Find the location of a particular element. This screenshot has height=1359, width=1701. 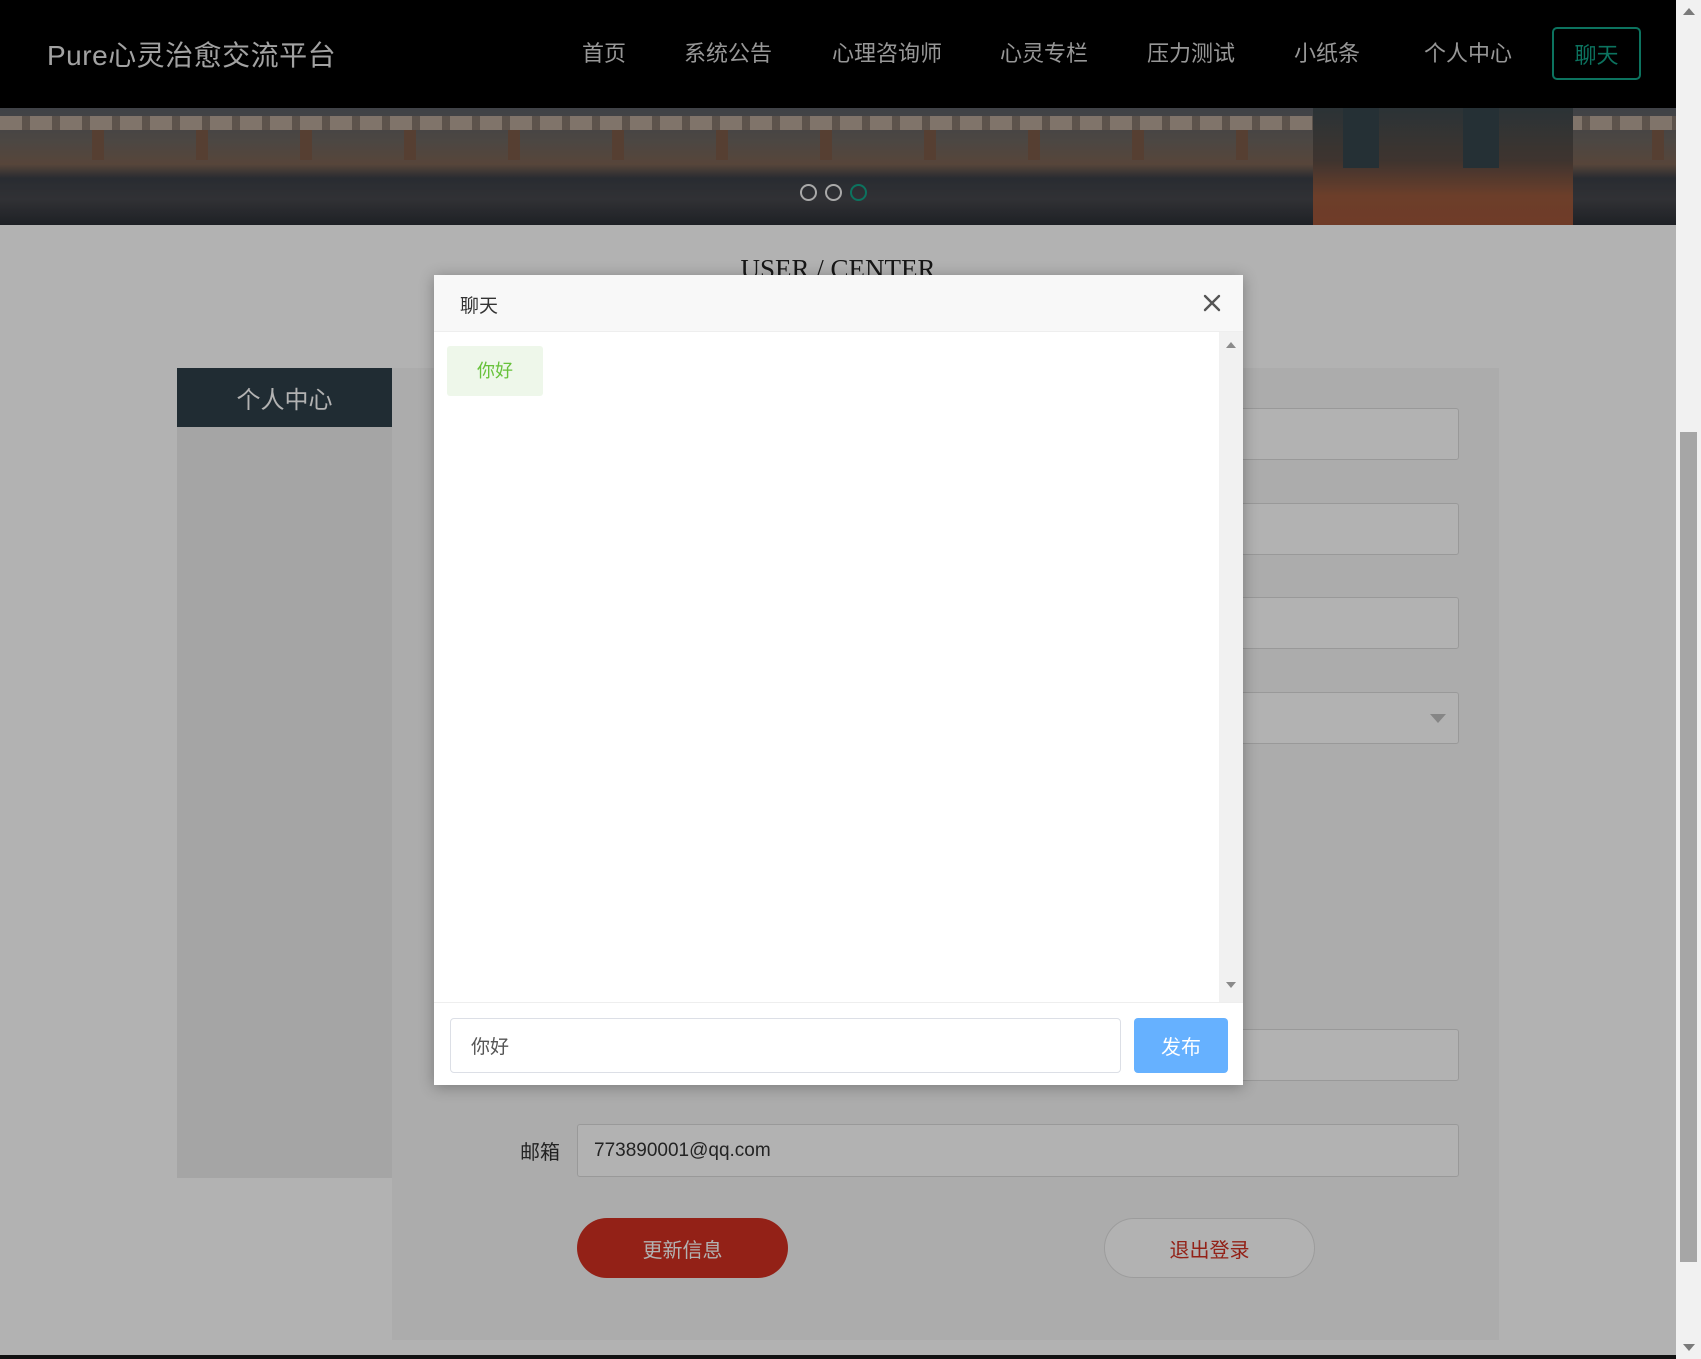

close-icon is located at coordinates (1212, 303).